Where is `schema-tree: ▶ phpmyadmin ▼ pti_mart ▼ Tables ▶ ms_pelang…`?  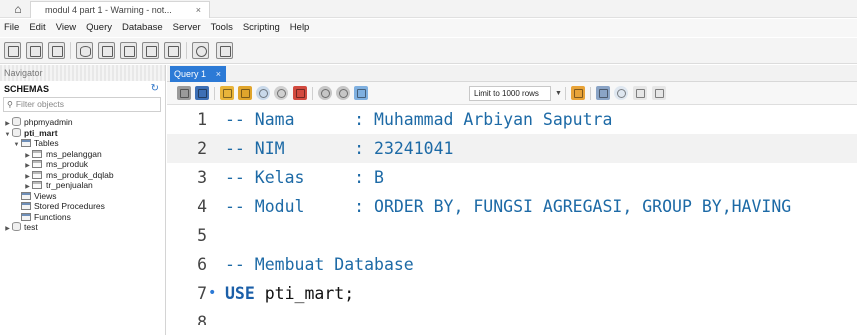 schema-tree: ▶ phpmyadmin ▼ pti_mart ▼ Tables ▶ ms_pelang… is located at coordinates (82, 172).